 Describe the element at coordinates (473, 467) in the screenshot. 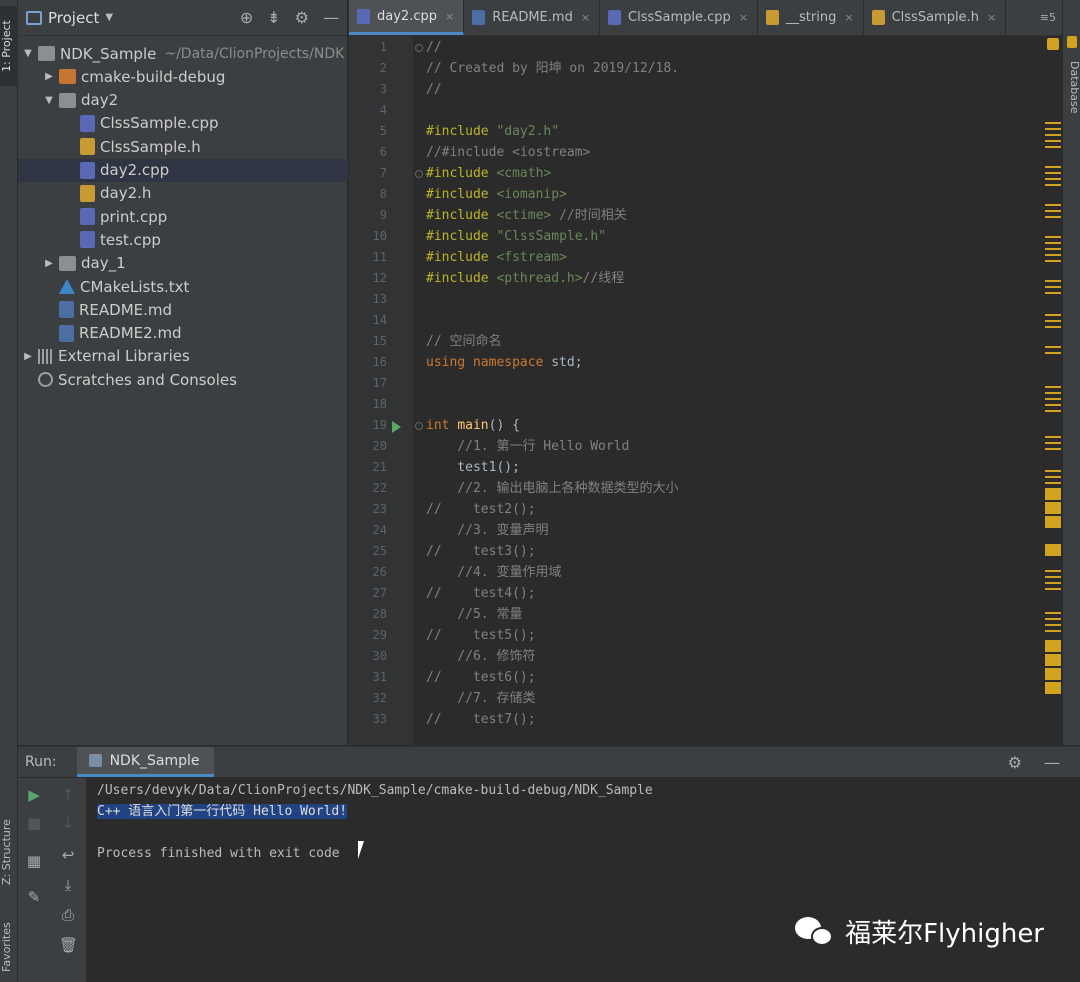

I see `code-line: test1();` at that location.